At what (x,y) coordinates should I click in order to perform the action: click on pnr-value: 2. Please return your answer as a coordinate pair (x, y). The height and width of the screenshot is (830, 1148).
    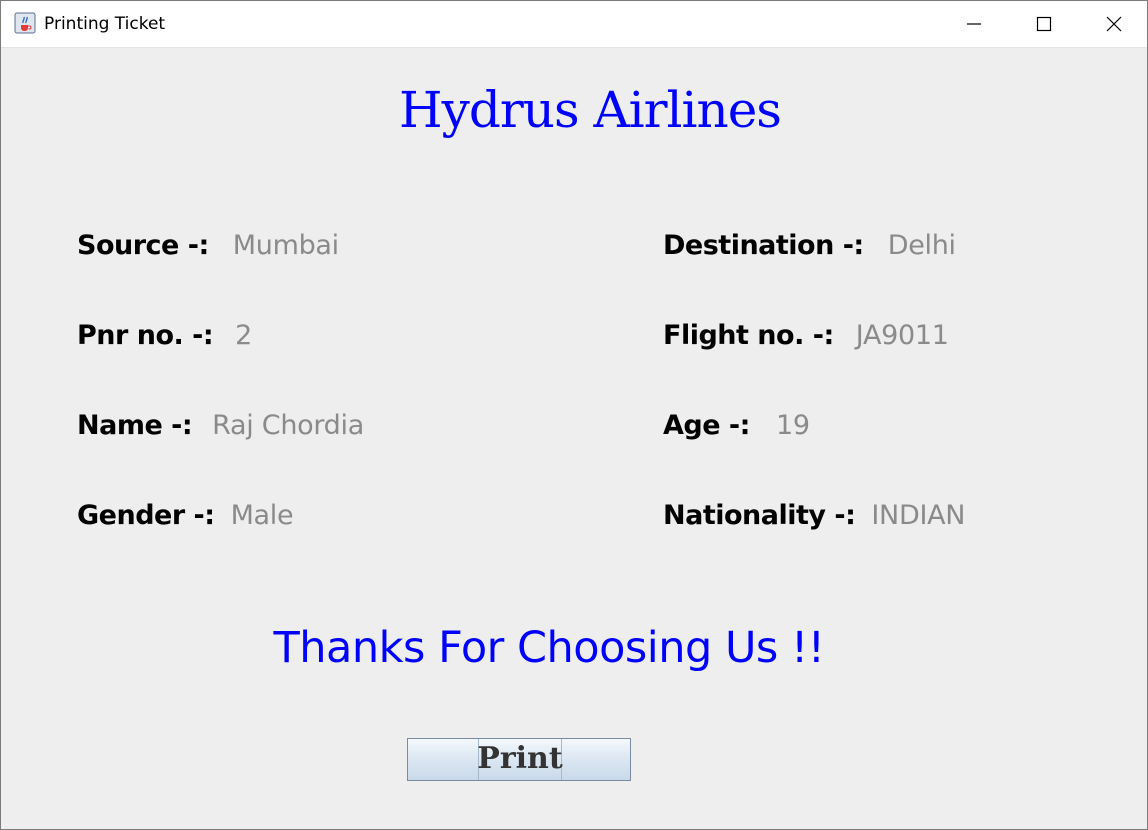
    Looking at the image, I should click on (244, 335).